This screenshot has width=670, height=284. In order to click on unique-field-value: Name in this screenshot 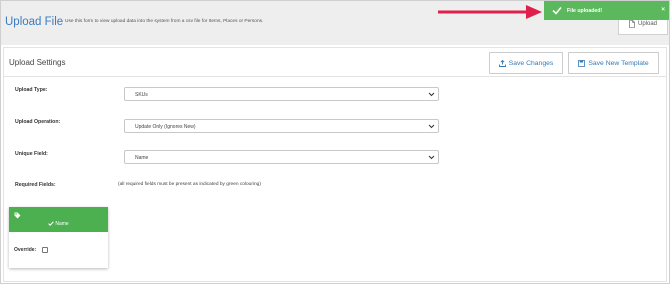, I will do `click(142, 158)`.